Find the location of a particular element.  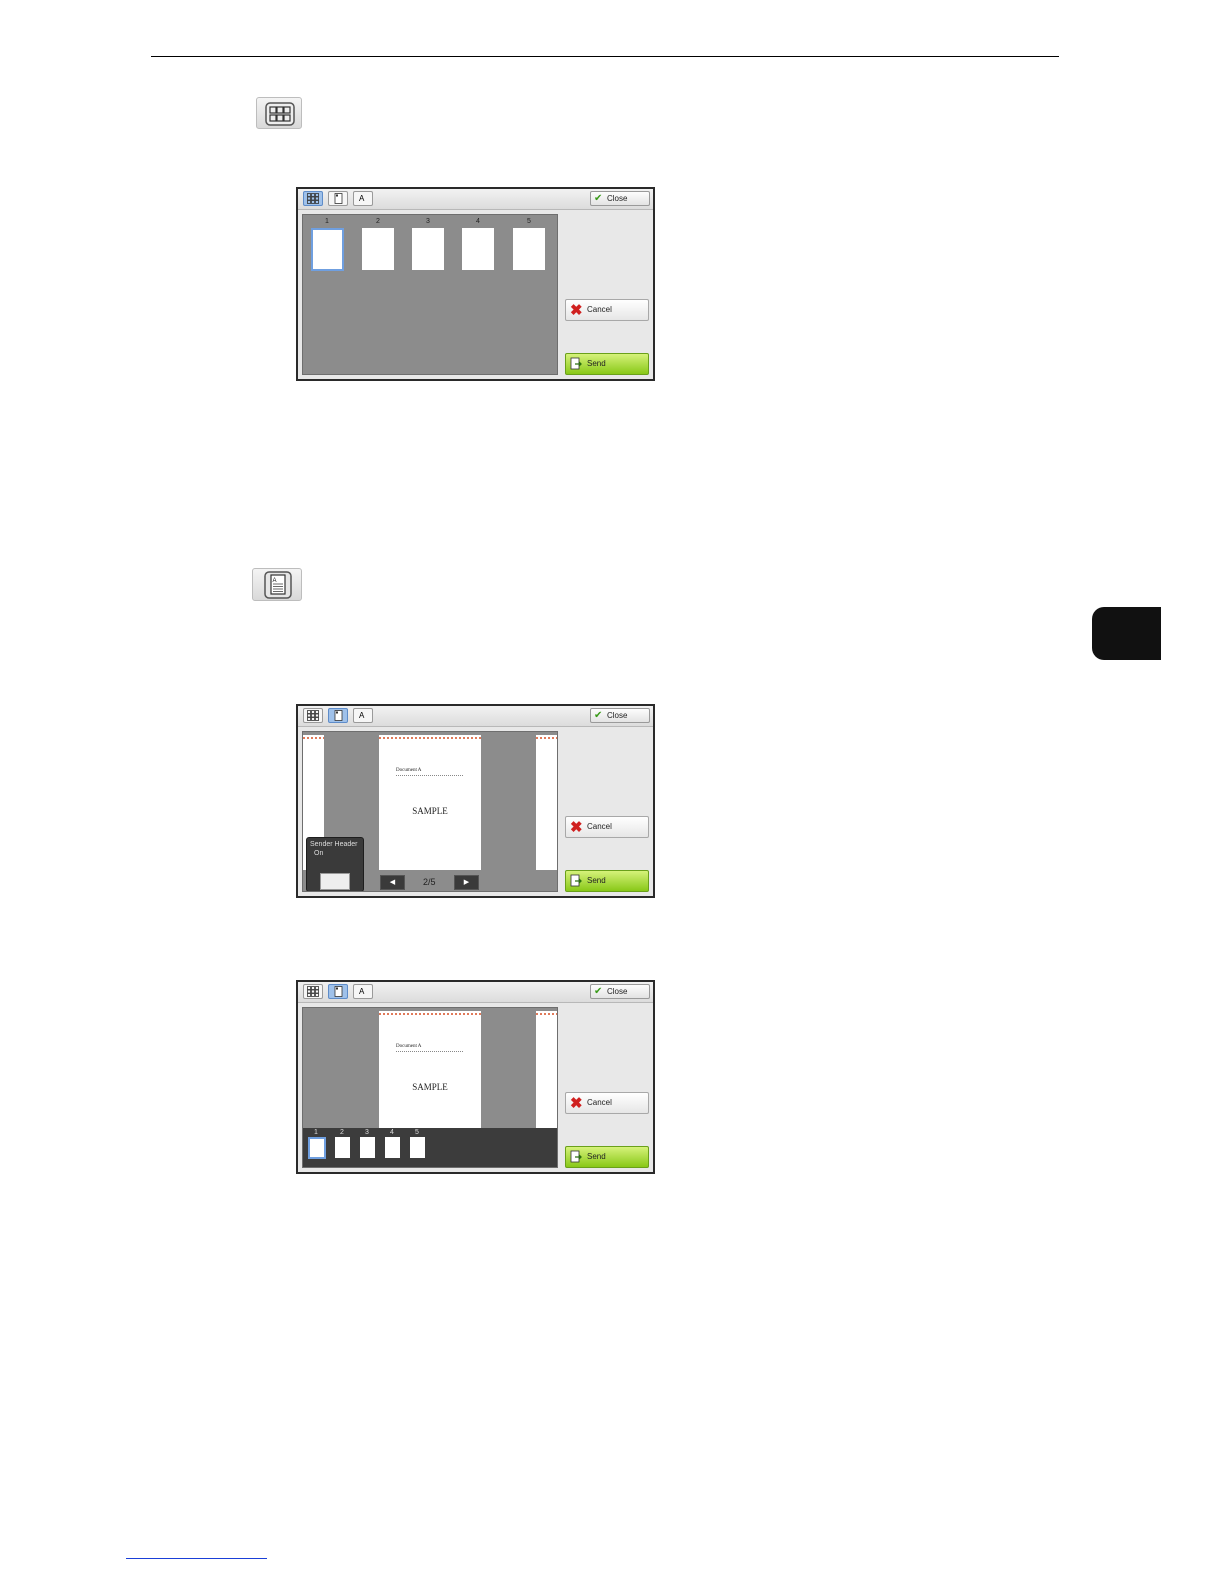

thumbnail-area: 1 2 3 4 5 is located at coordinates (430, 294).